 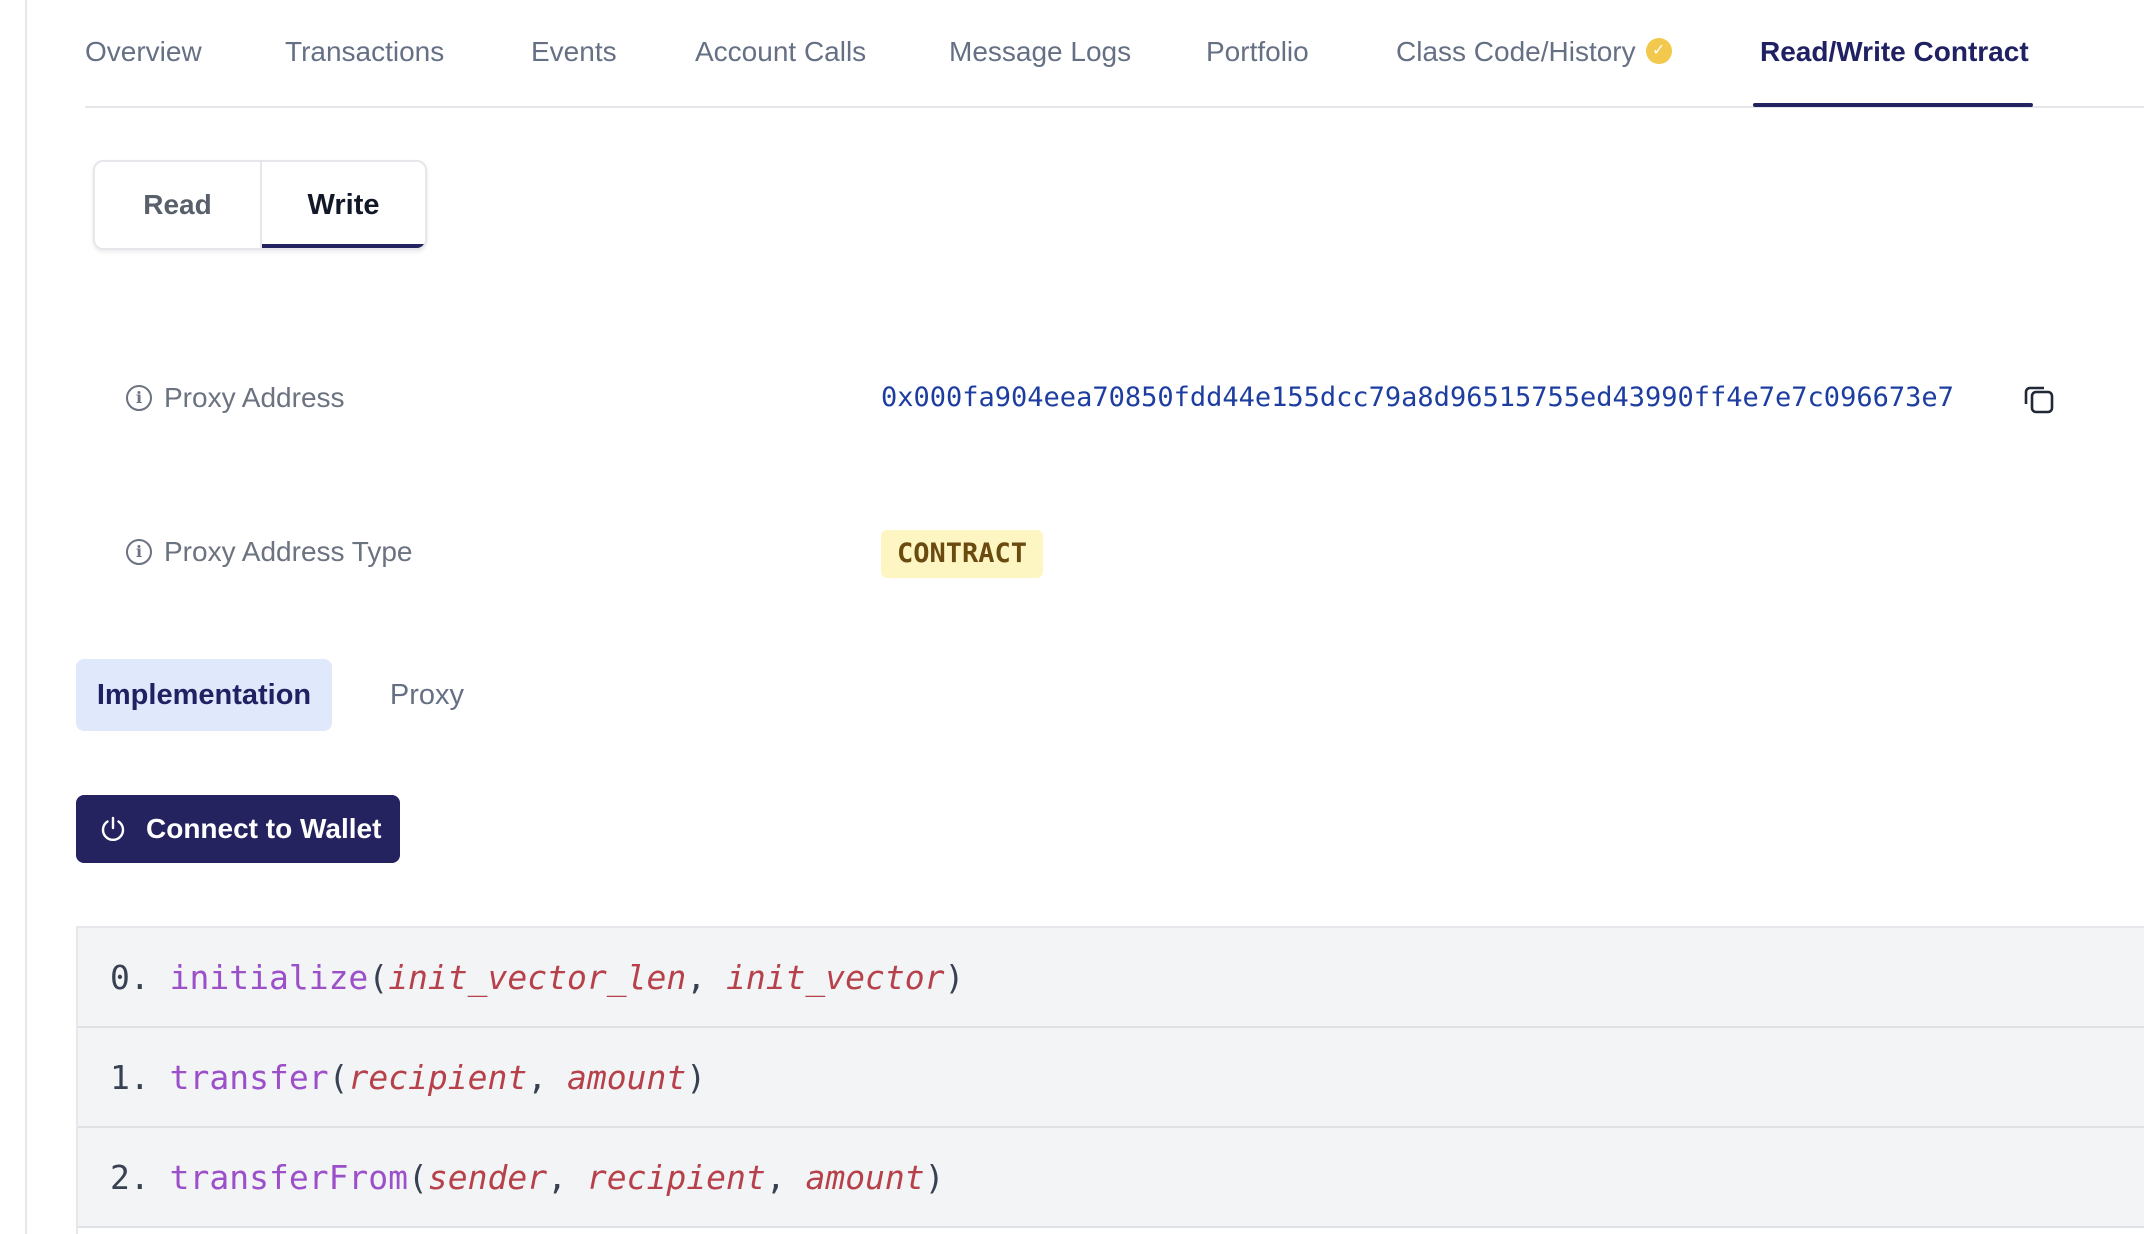 What do you see at coordinates (264, 828) in the screenshot?
I see `connect-wallet-label: Connect to Wallet` at bounding box center [264, 828].